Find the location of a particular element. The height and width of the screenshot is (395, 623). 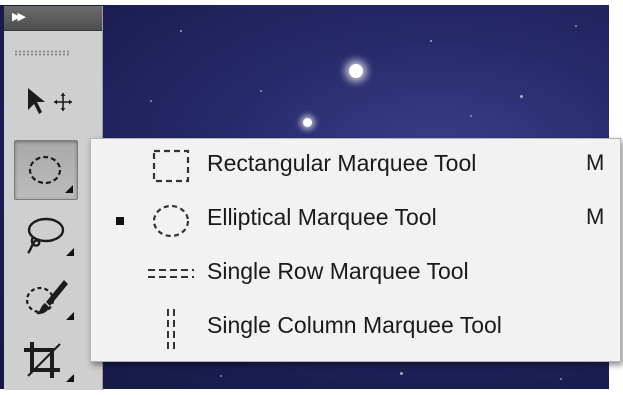

panel-header: ▶▶ is located at coordinates (53, 18).